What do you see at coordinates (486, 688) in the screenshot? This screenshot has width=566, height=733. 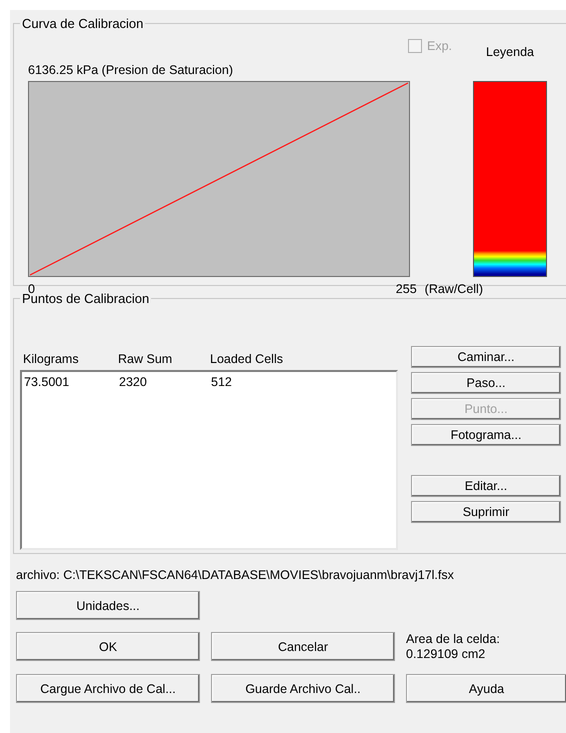 I see `help-button: Ayuda` at bounding box center [486, 688].